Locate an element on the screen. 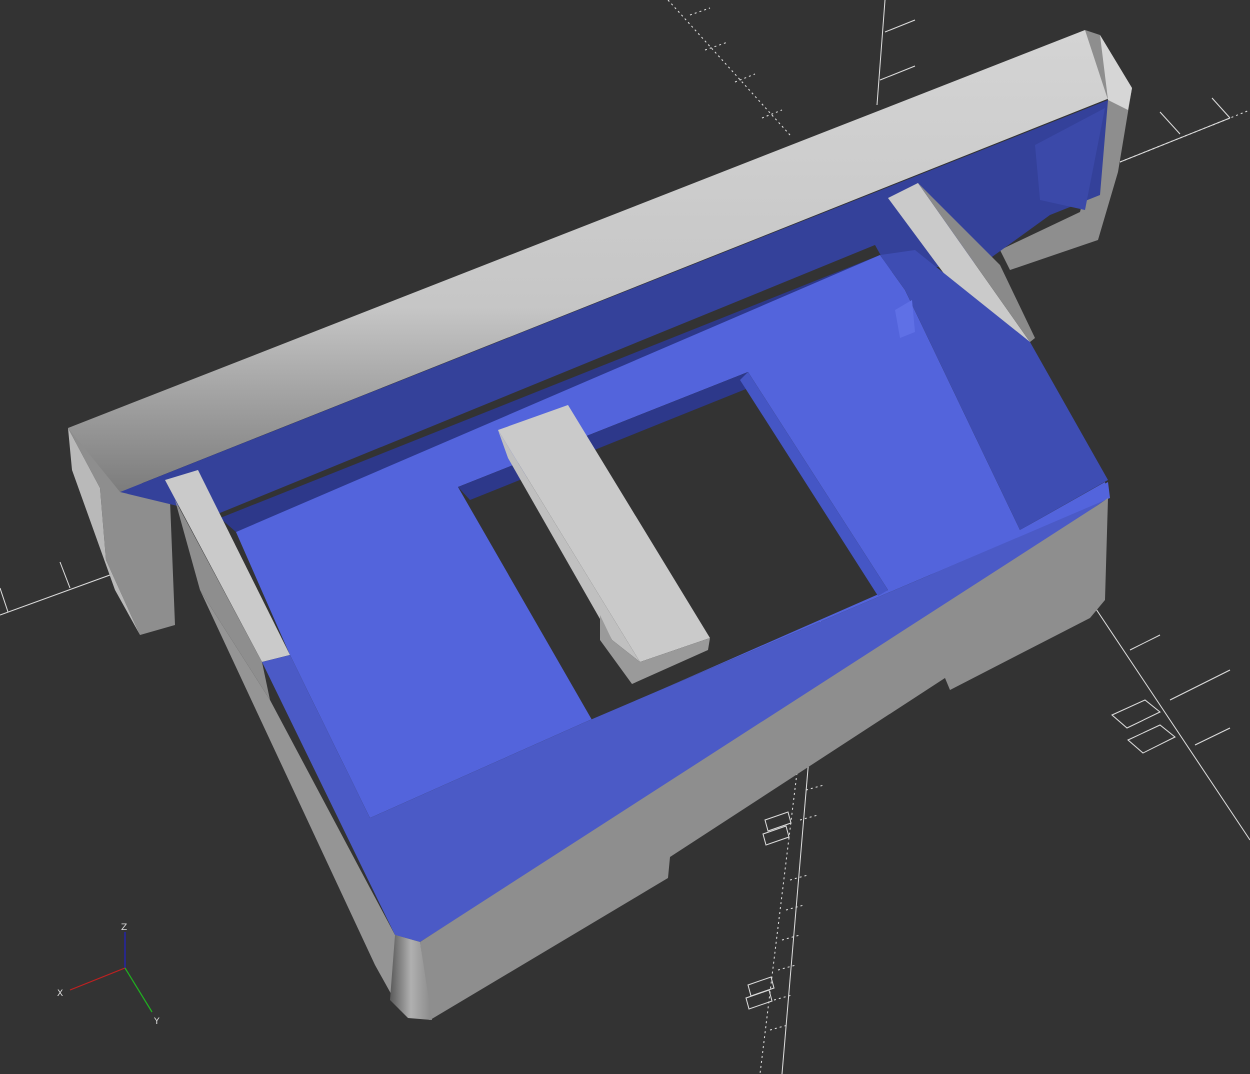 This screenshot has width=1250, height=1074. axis-gizmo: Z X Y is located at coordinates (108, 975).